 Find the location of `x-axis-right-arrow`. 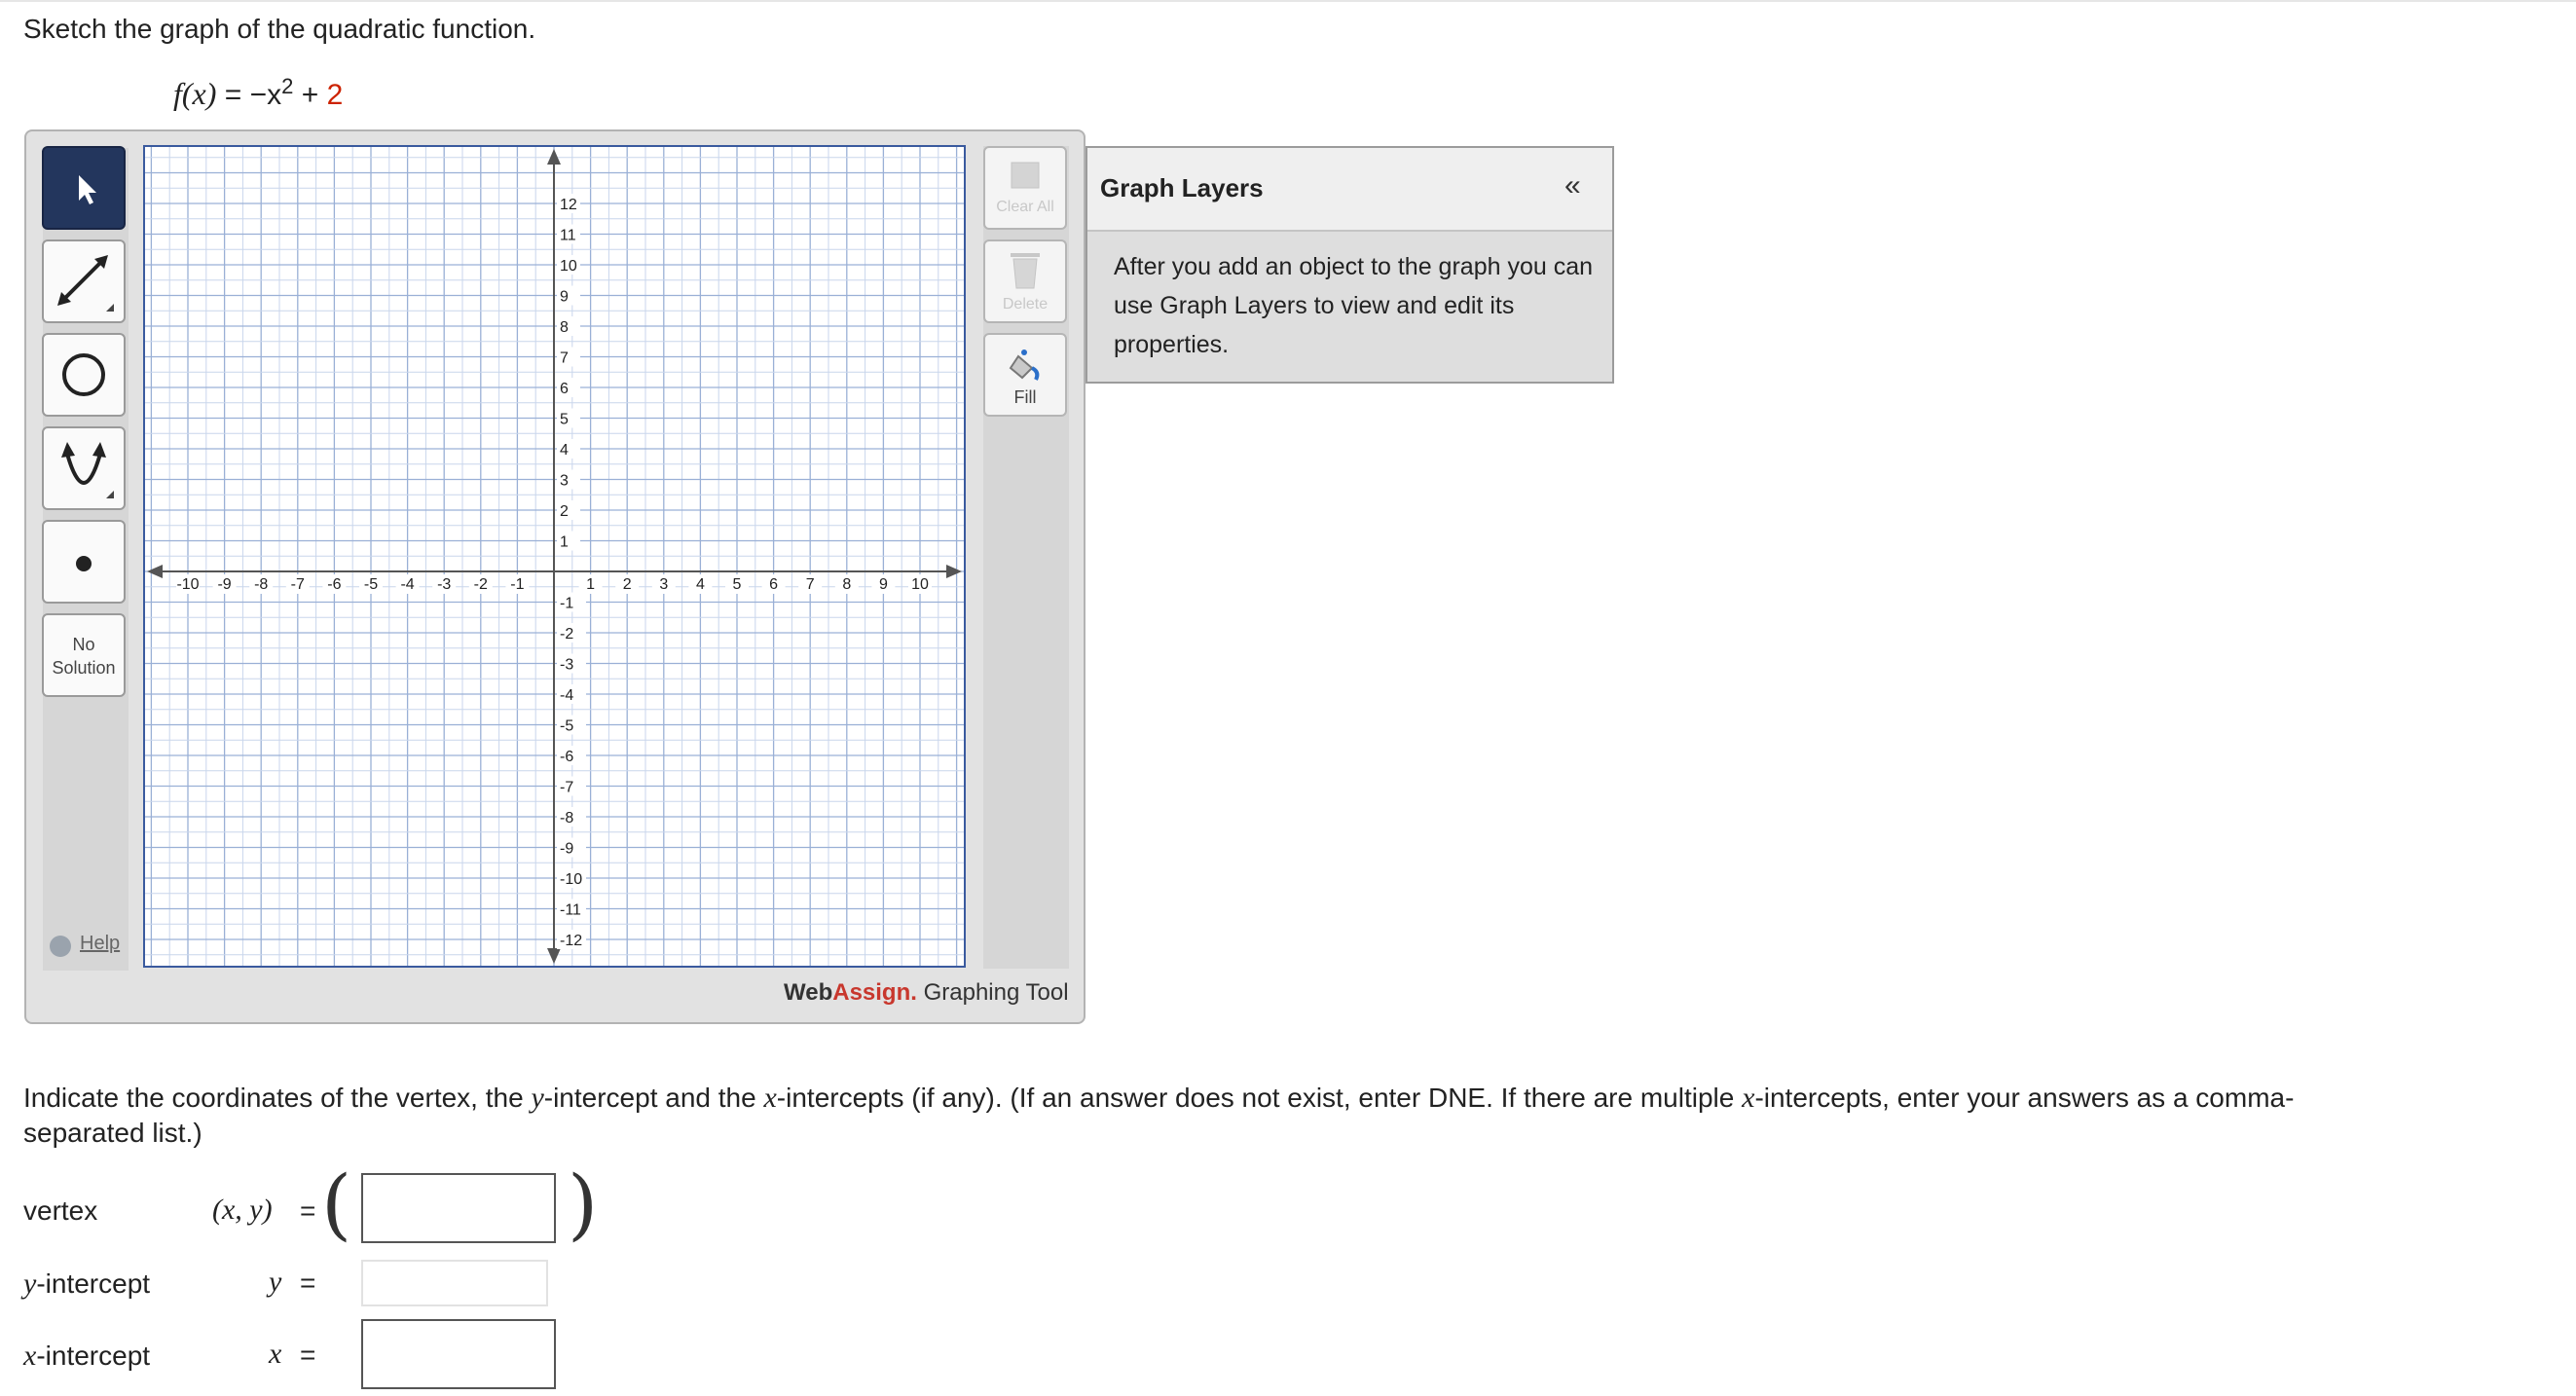

x-axis-right-arrow is located at coordinates (954, 571).